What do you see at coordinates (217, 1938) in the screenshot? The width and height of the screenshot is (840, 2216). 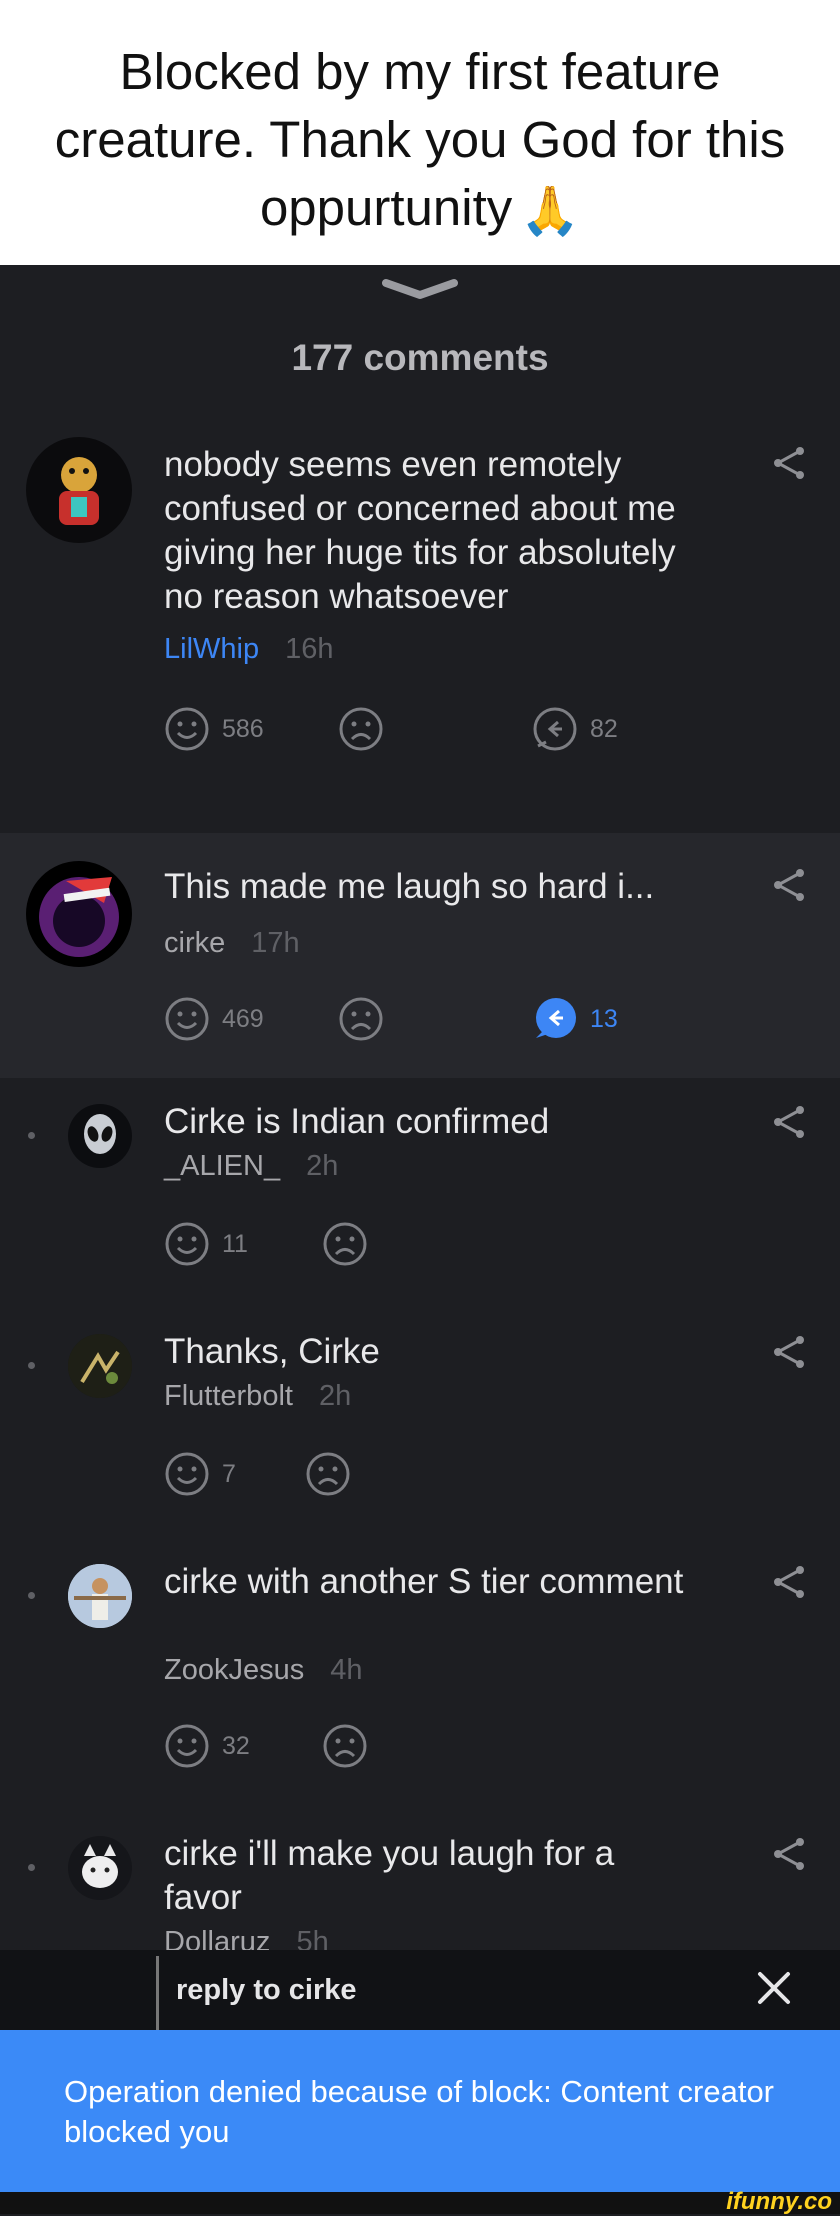 I see `comment-username: Dollaruz` at bounding box center [217, 1938].